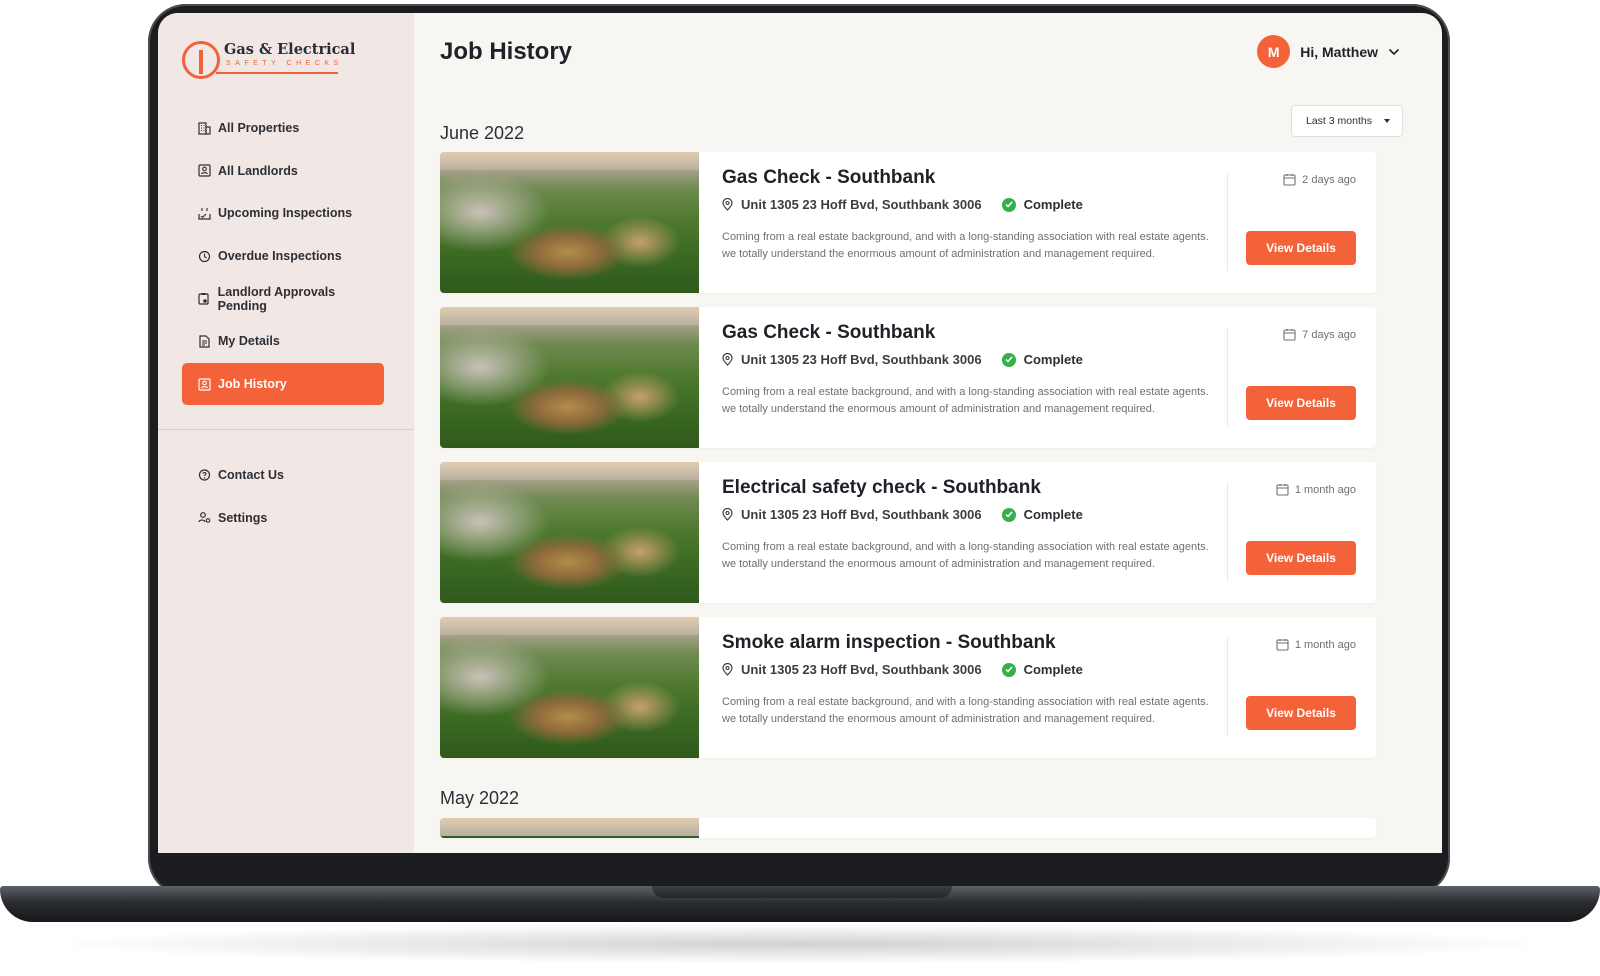 This screenshot has height=976, width=1600. I want to click on secondary-nav: Contact Us Settings, so click(283, 496).